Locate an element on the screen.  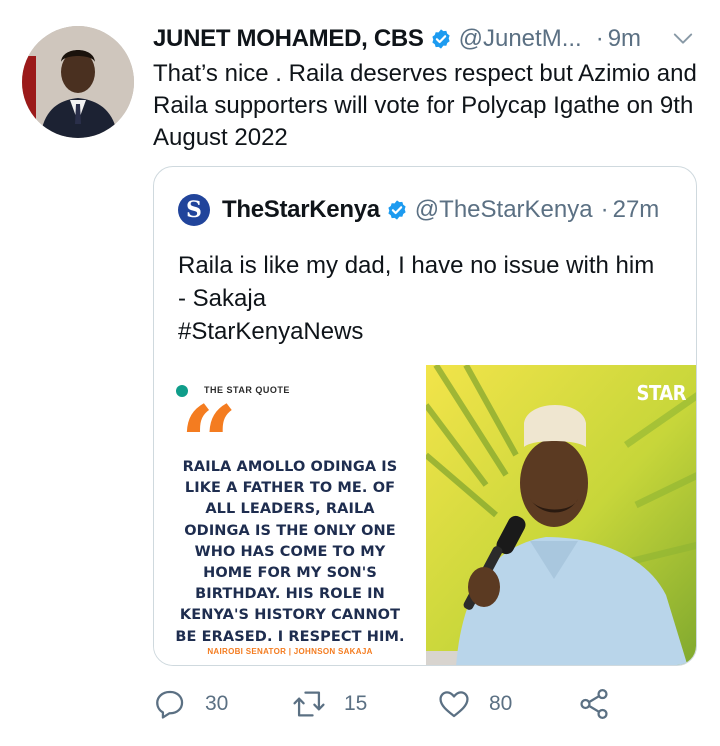
tweet-timestamp: 9m is located at coordinates (624, 39).